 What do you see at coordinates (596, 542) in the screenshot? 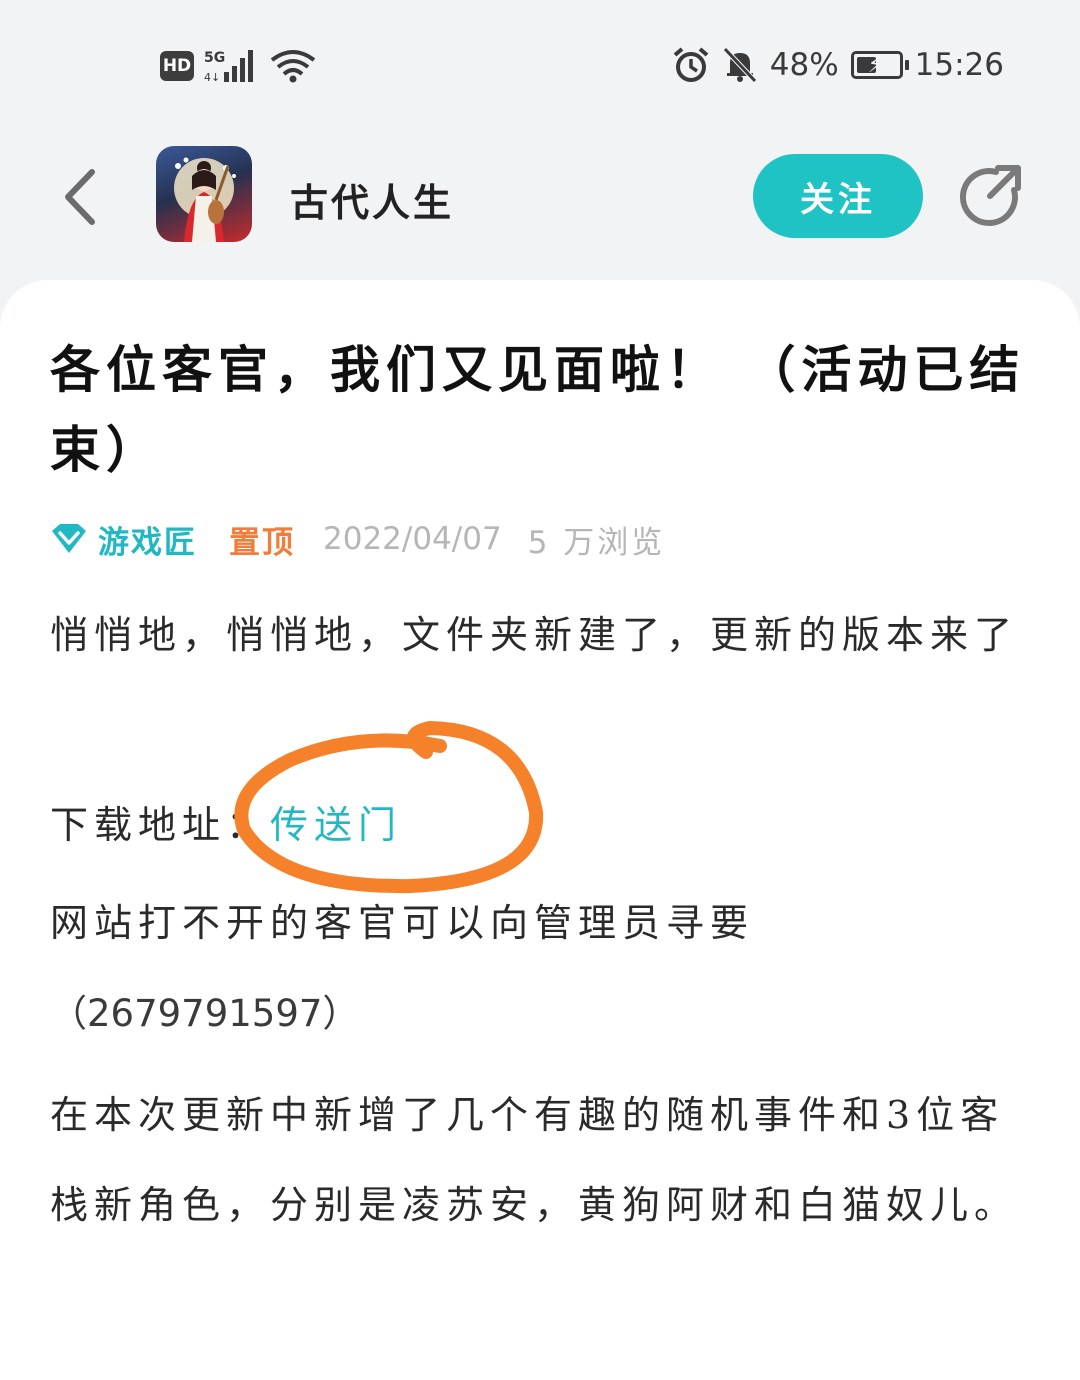
I see `view-count: 5 万浏览` at bounding box center [596, 542].